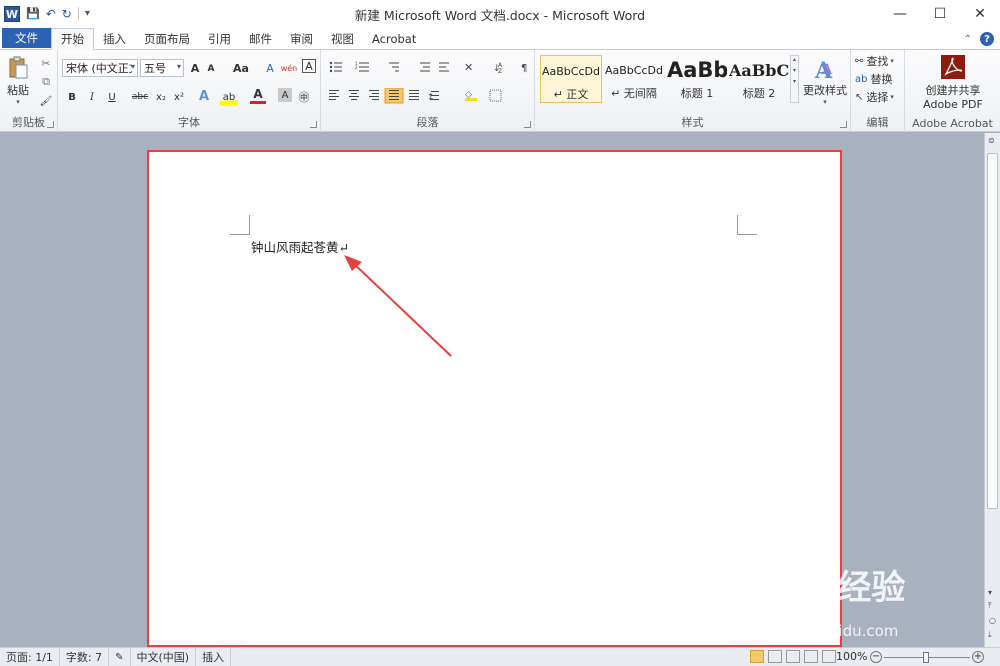 The height and width of the screenshot is (666, 1000). Describe the element at coordinates (164, 656) in the screenshot. I see `status-language: 中文(中国)` at that location.